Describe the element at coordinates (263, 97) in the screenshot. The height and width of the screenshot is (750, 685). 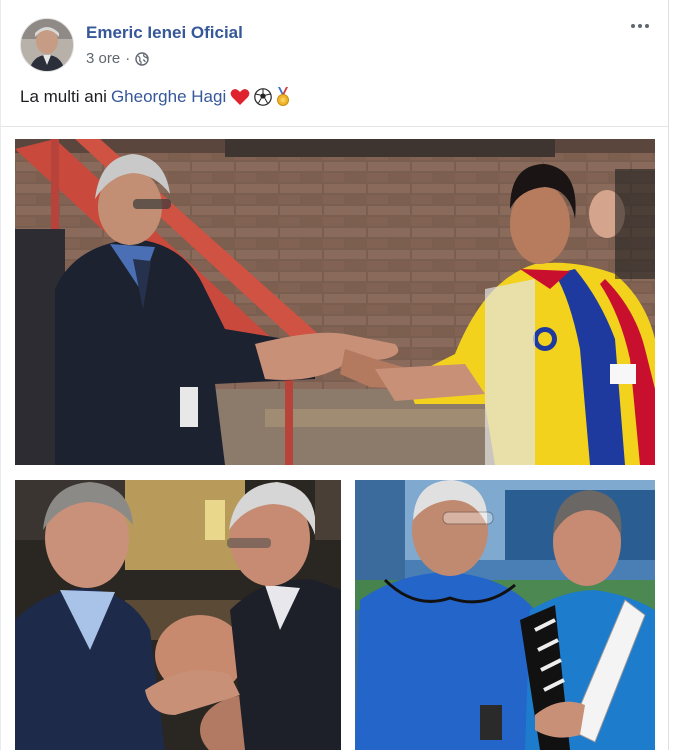
I see `soccer-ball-emoji` at that location.